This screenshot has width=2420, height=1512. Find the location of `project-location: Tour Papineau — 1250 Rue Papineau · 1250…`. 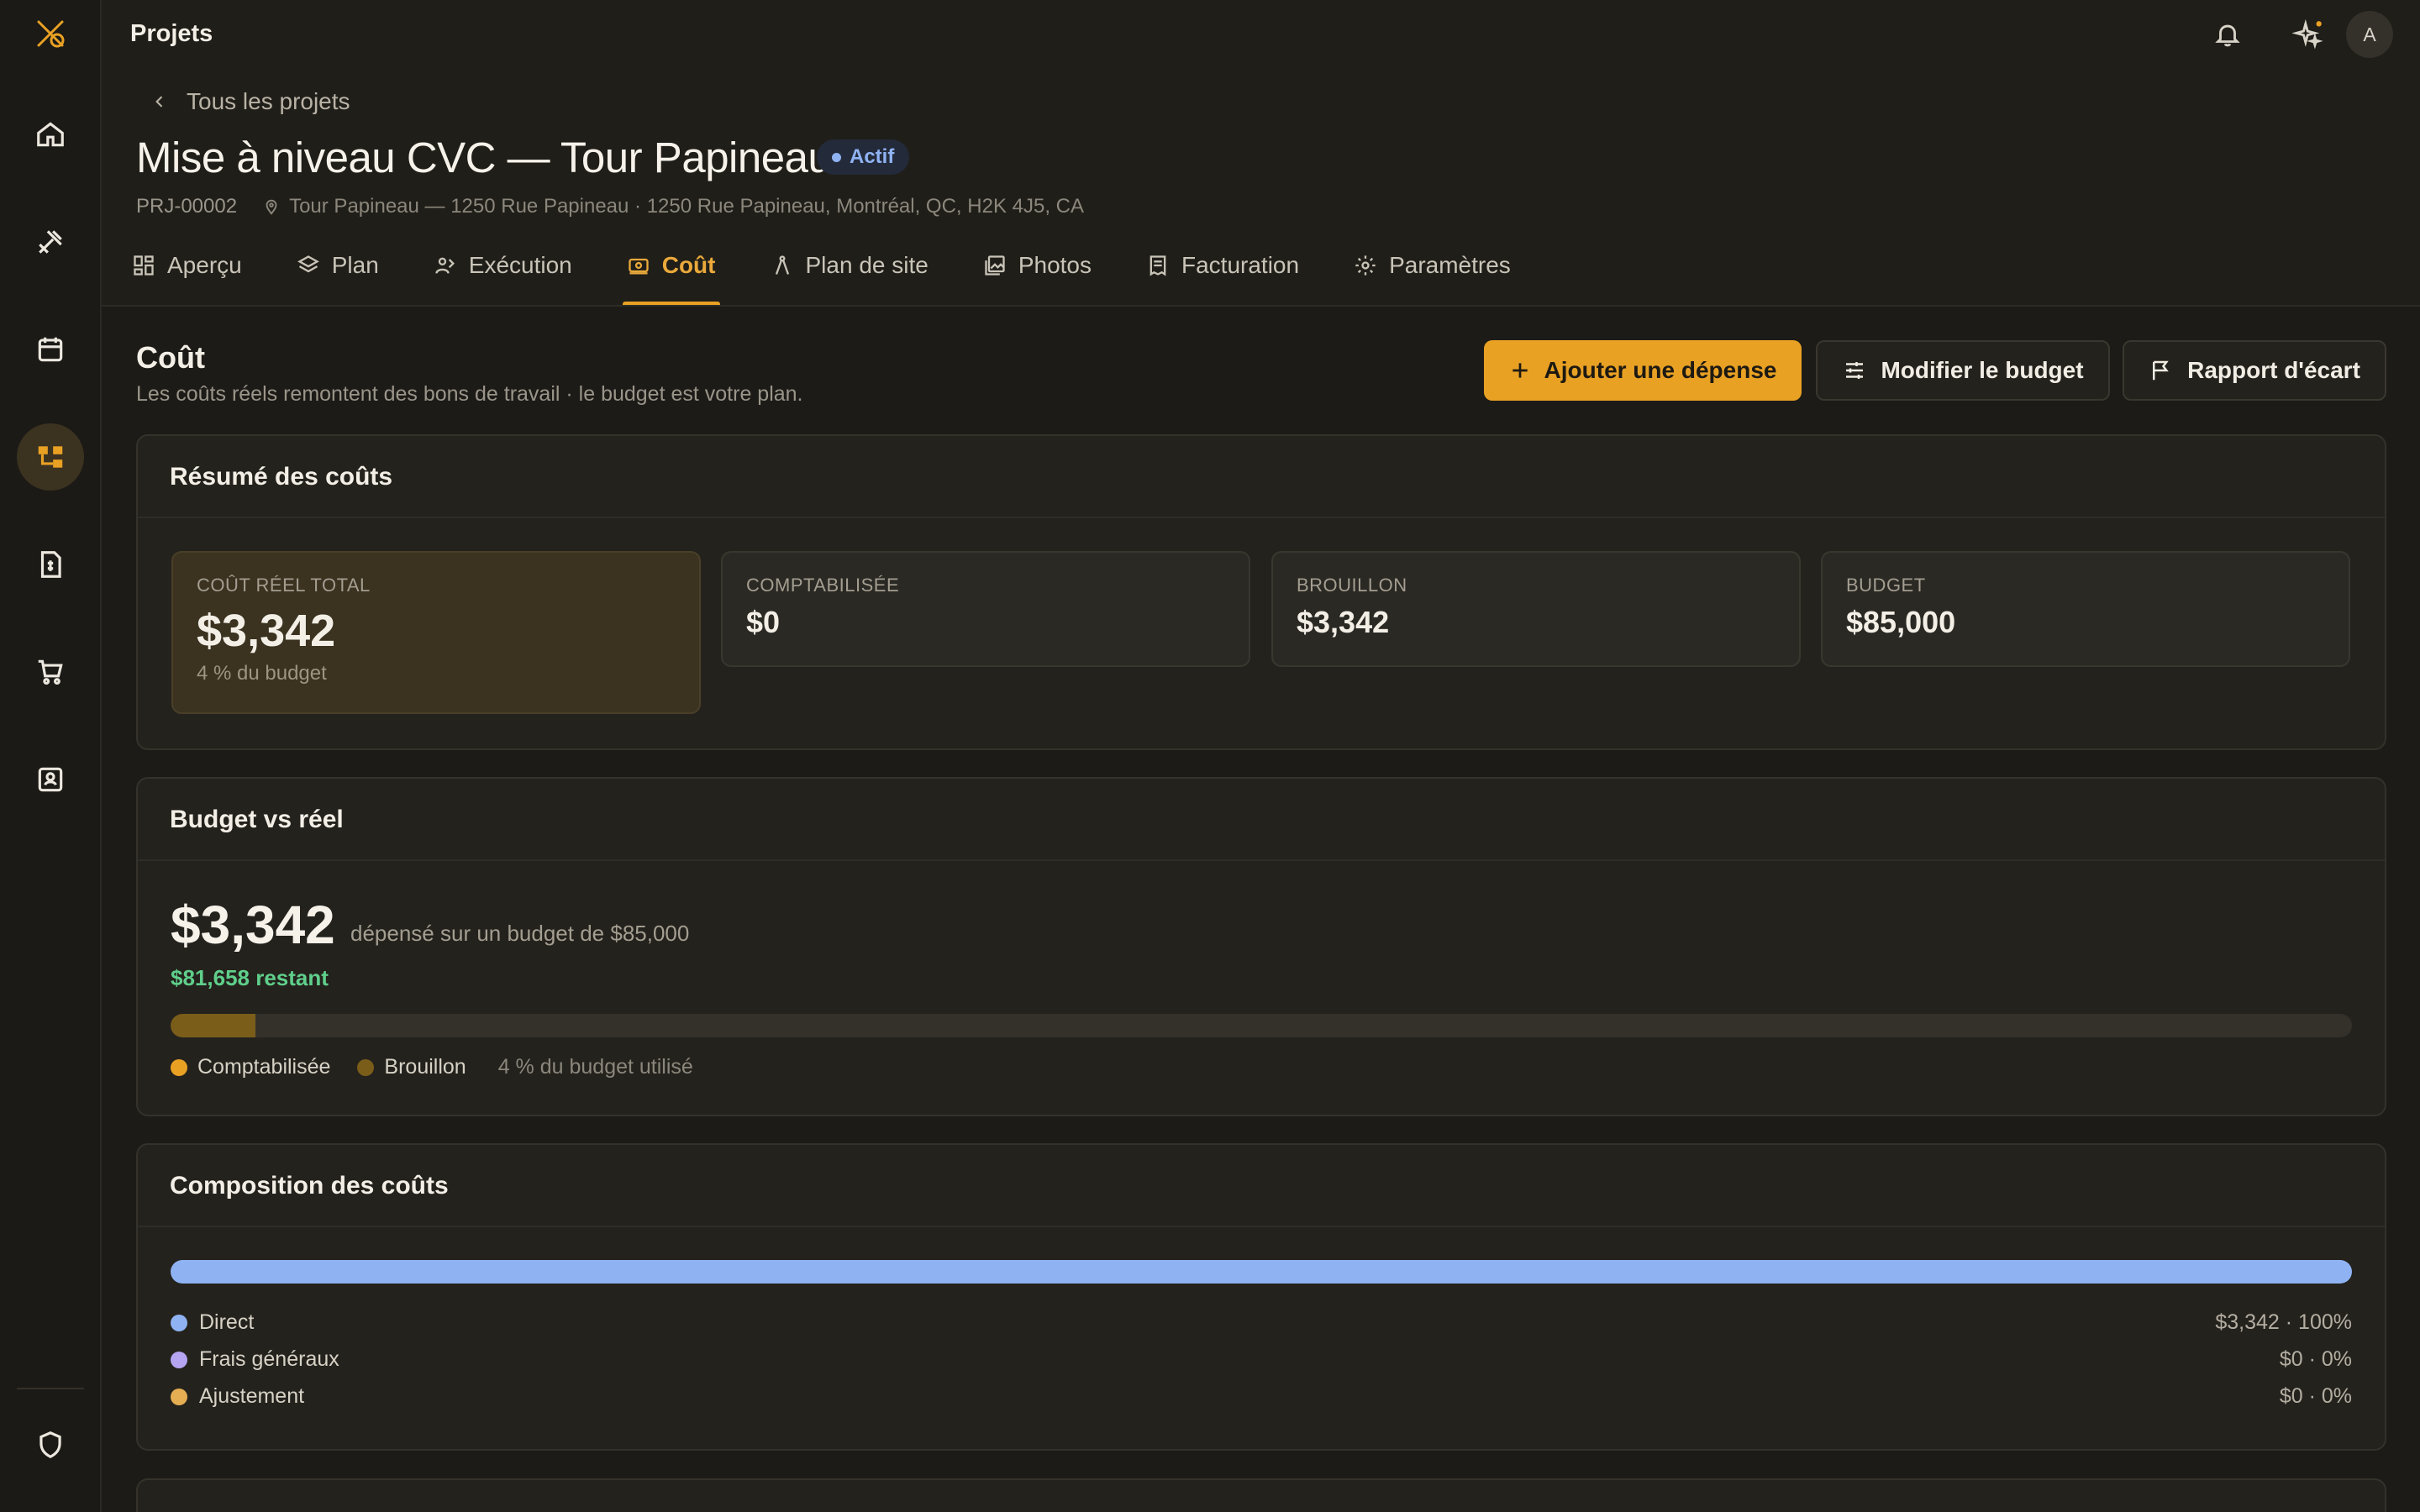

project-location: Tour Papineau — 1250 Rue Papineau · 1250… is located at coordinates (687, 206).